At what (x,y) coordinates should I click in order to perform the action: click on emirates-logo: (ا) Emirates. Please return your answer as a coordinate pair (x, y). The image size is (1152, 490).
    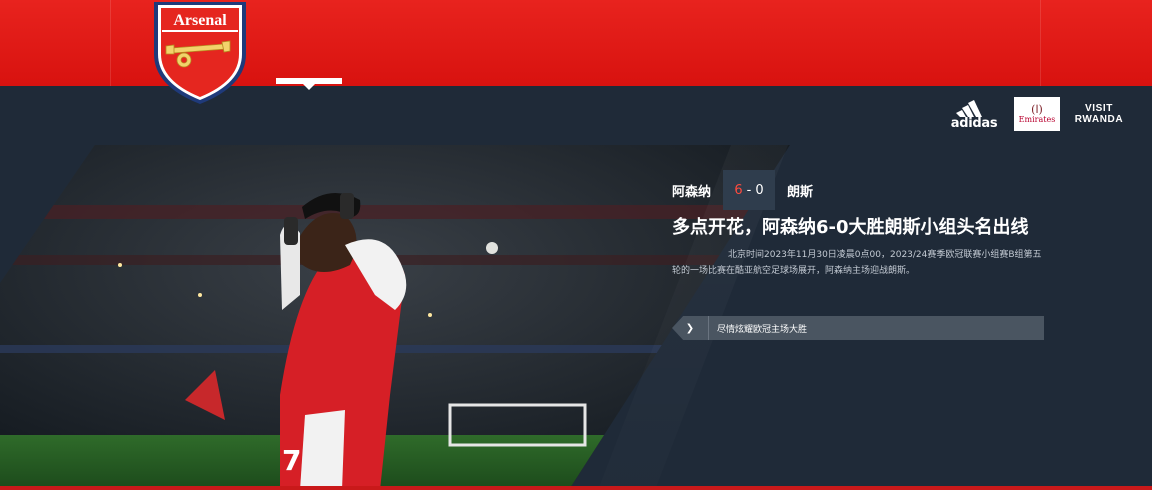
    Looking at the image, I should click on (1037, 114).